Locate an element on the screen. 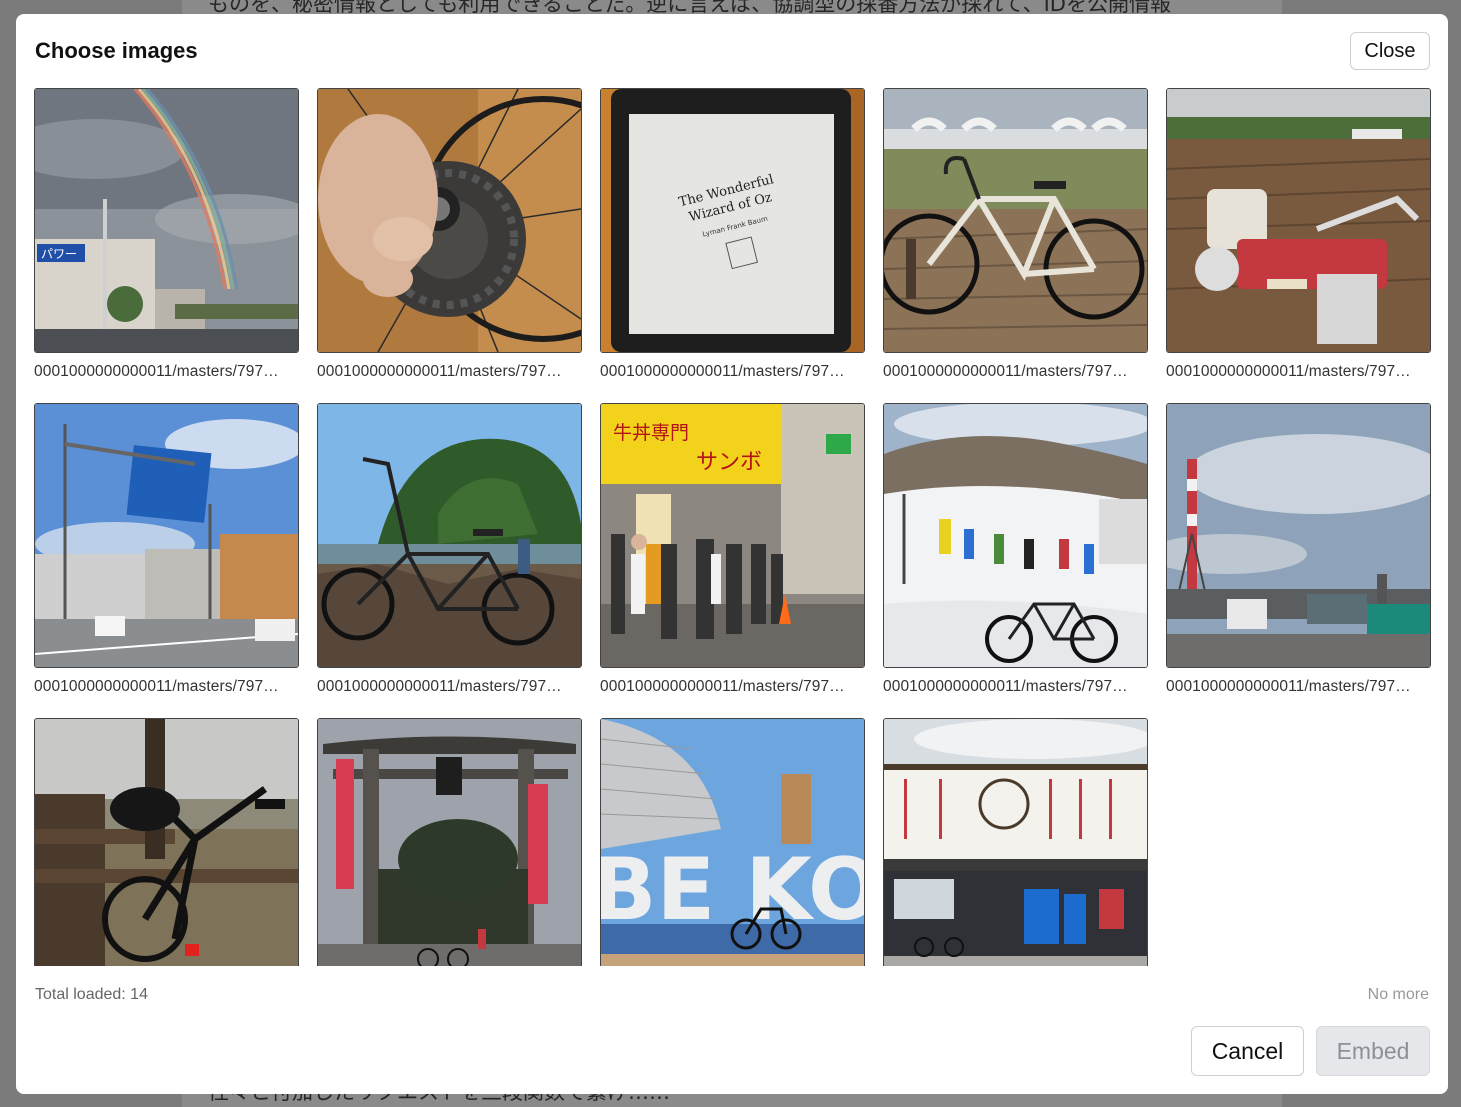 The height and width of the screenshot is (1107, 1461). bike-bench-photo is located at coordinates (166, 842).